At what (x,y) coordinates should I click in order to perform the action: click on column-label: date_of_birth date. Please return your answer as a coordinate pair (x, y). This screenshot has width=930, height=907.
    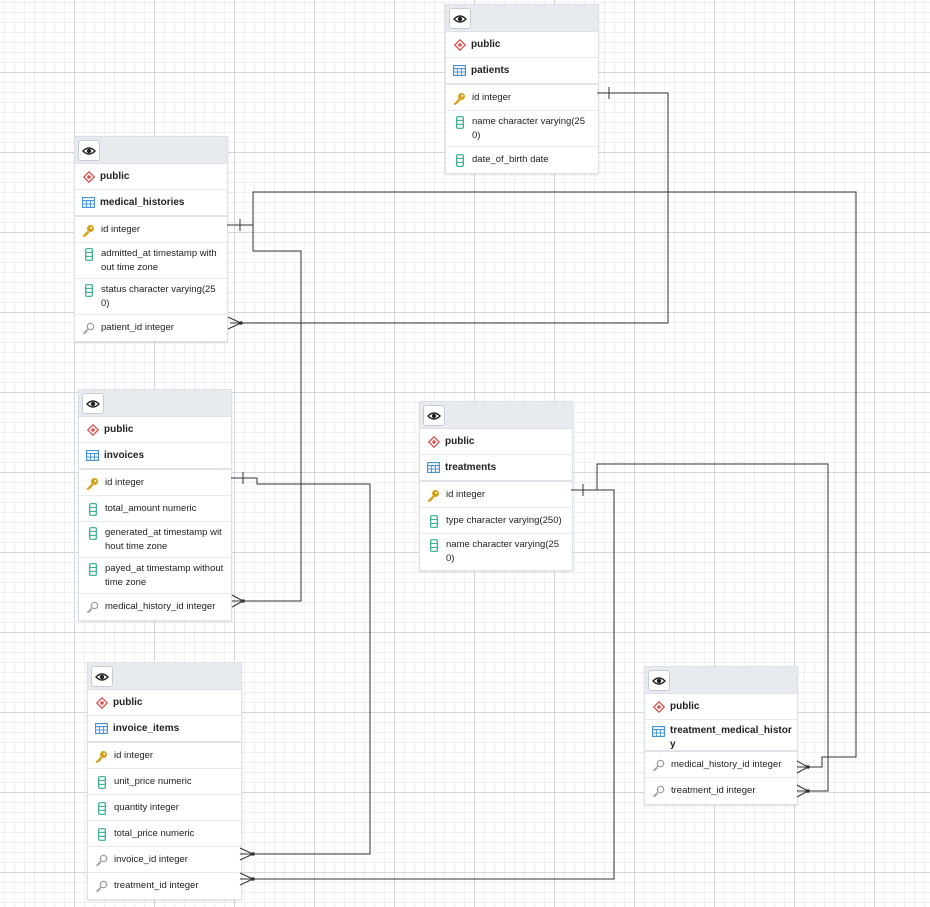
    Looking at the image, I should click on (510, 159).